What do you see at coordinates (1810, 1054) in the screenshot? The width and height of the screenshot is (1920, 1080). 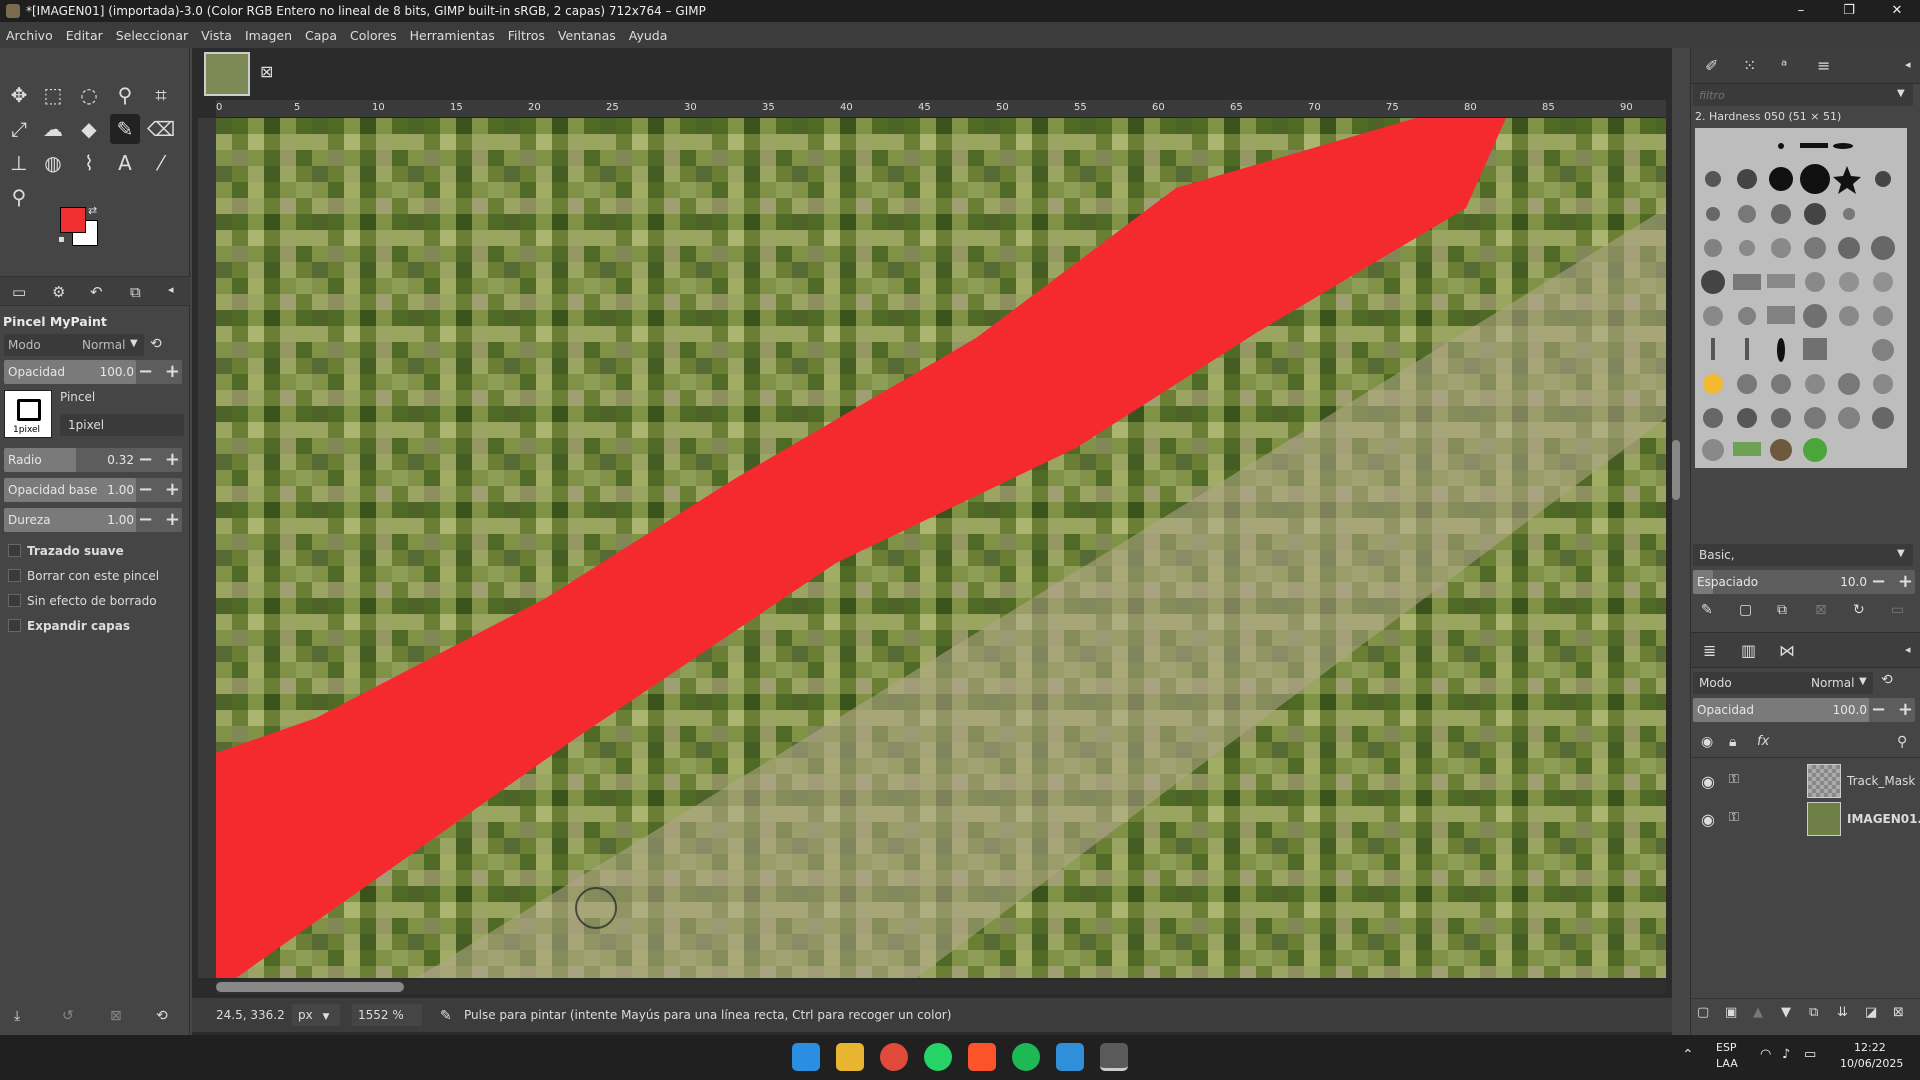 I see `battery-icon: ▭` at bounding box center [1810, 1054].